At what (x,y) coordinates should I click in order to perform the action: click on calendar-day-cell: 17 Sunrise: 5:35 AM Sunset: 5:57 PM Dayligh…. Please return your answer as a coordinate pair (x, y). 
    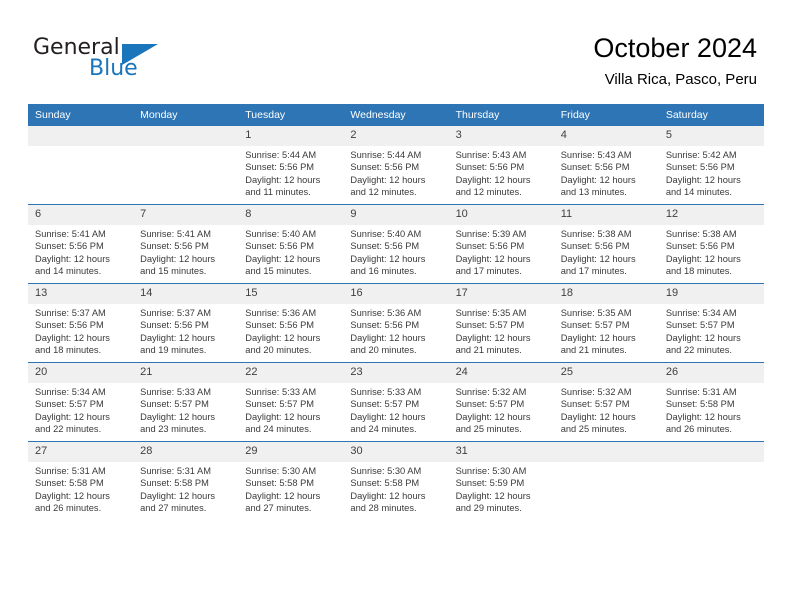
    Looking at the image, I should click on (501, 323).